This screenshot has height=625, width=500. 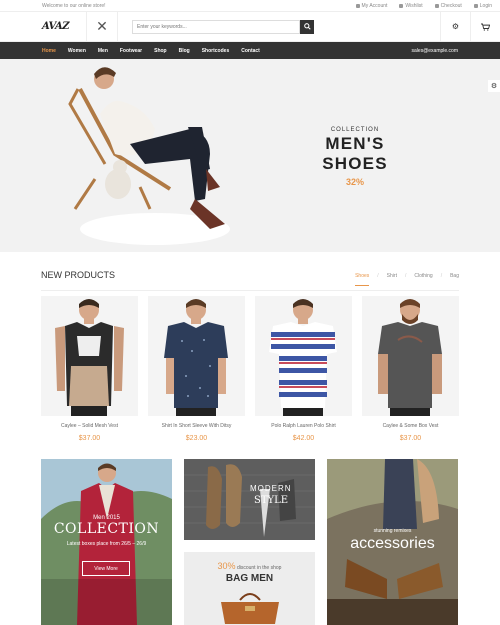 I want to click on tab-bag: Bag, so click(x=454, y=279).